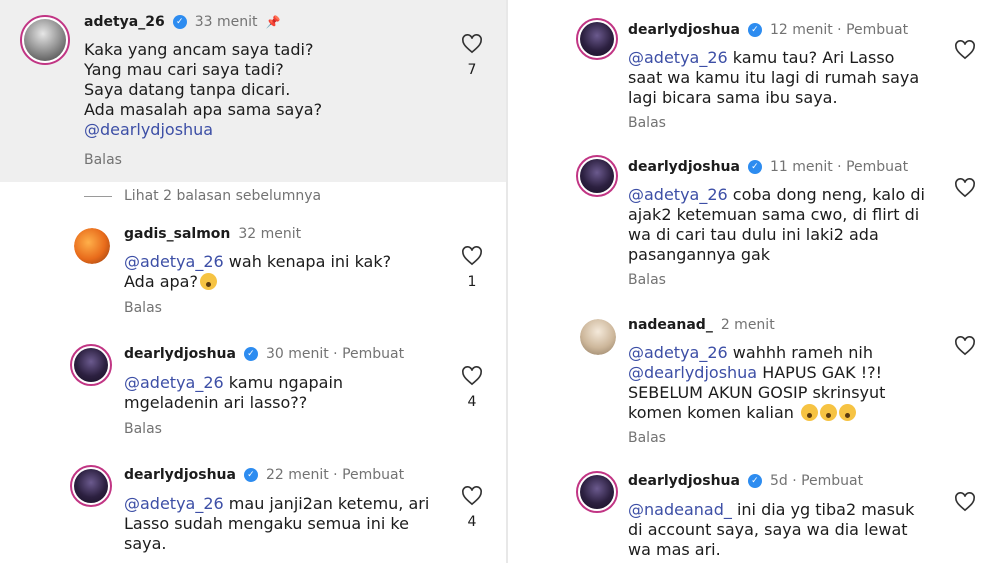 Image resolution: width=1000 pixels, height=563 pixels. I want to click on comment-time: 32 menit, so click(270, 234).